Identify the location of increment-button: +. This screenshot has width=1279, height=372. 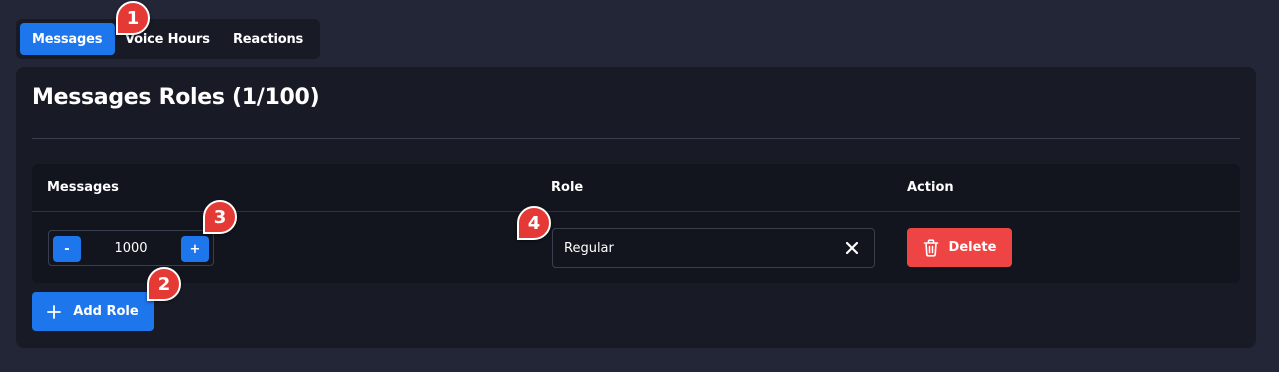
(195, 249).